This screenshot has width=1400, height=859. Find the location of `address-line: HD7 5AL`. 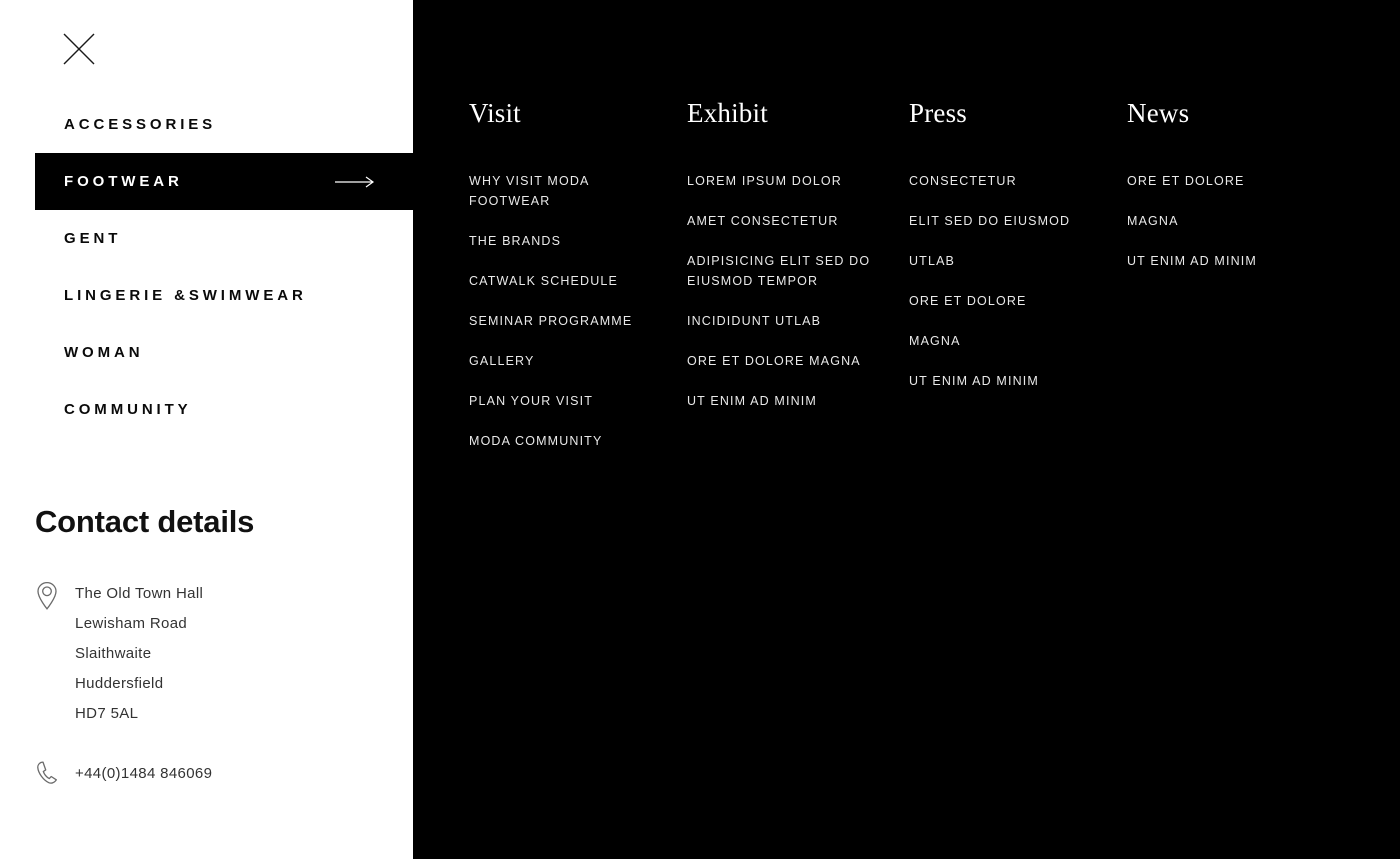

address-line: HD7 5AL is located at coordinates (107, 714).